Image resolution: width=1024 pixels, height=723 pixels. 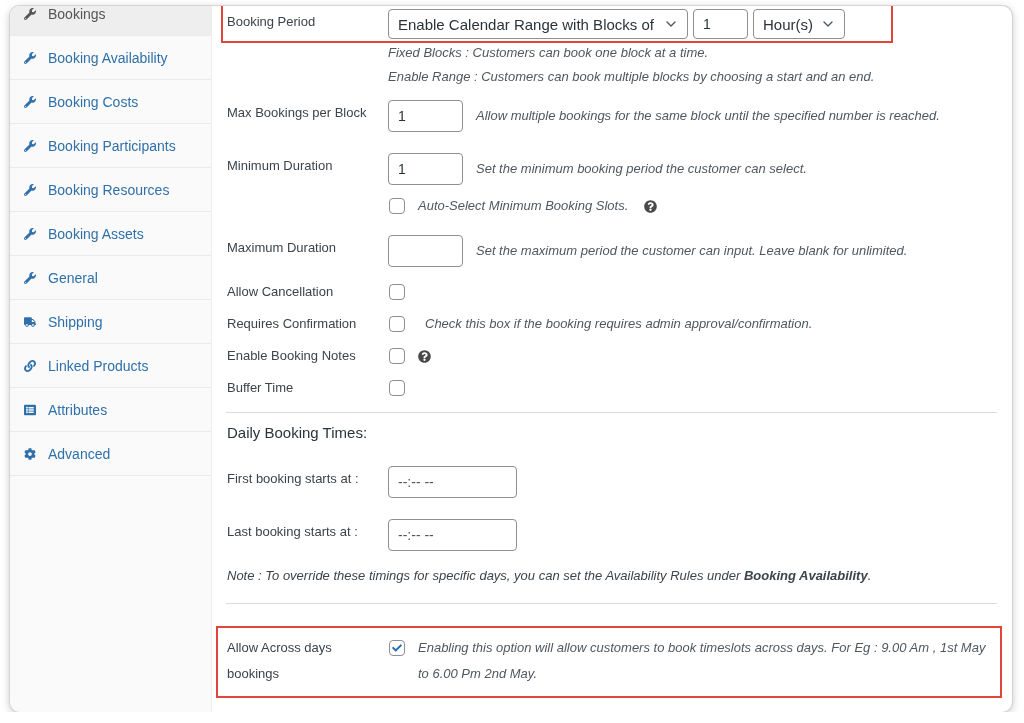 What do you see at coordinates (110, 366) in the screenshot?
I see `sidebar-item: Linked Products` at bounding box center [110, 366].